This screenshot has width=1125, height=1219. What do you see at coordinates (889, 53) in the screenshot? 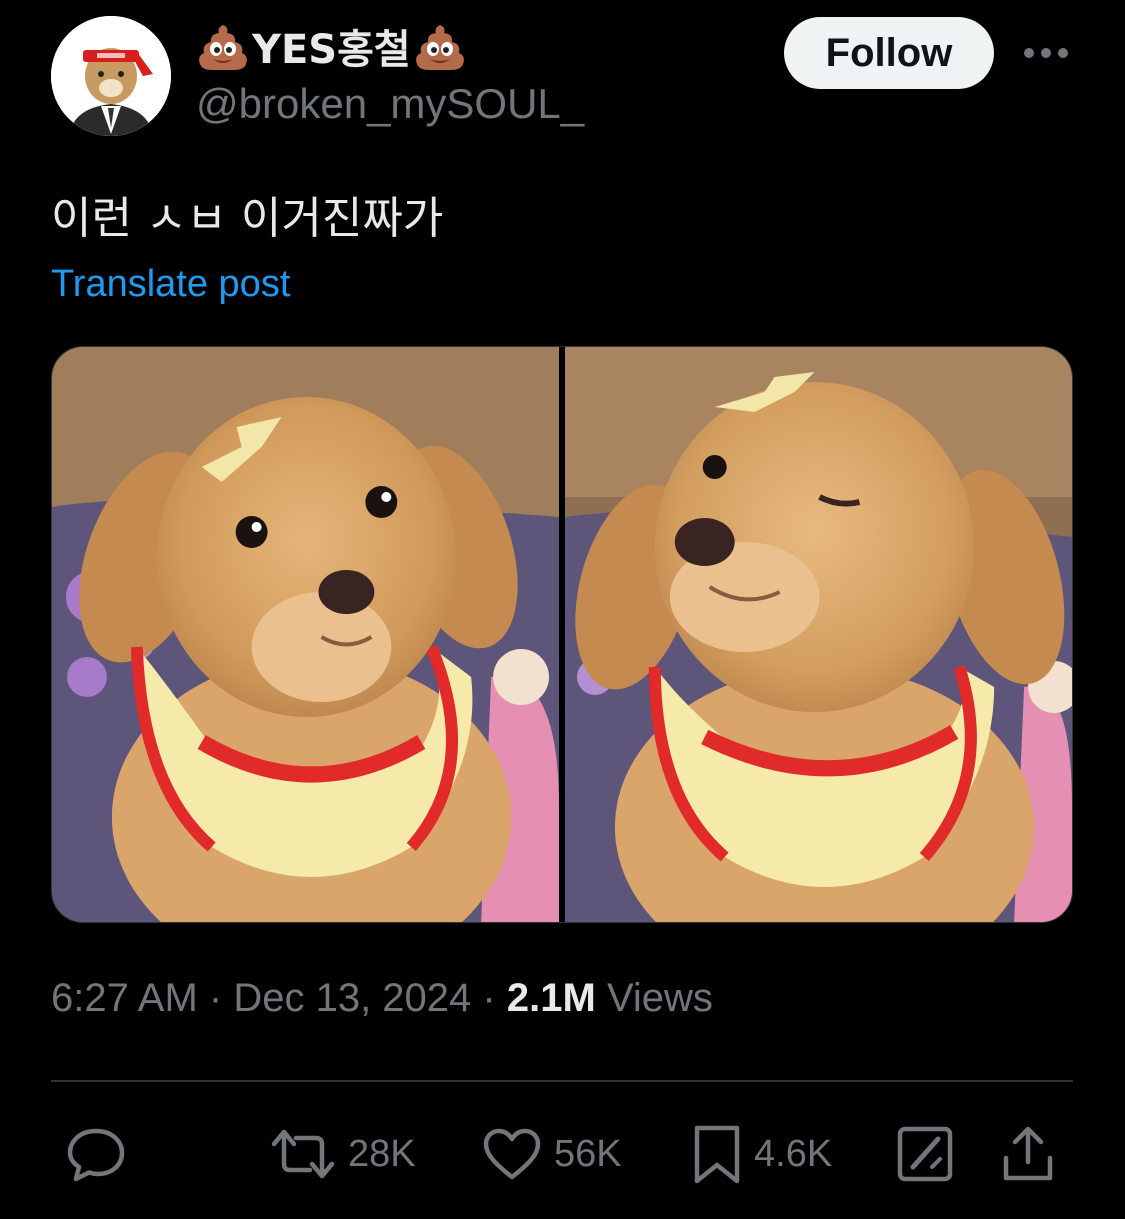
I see `follow-button: Follow` at bounding box center [889, 53].